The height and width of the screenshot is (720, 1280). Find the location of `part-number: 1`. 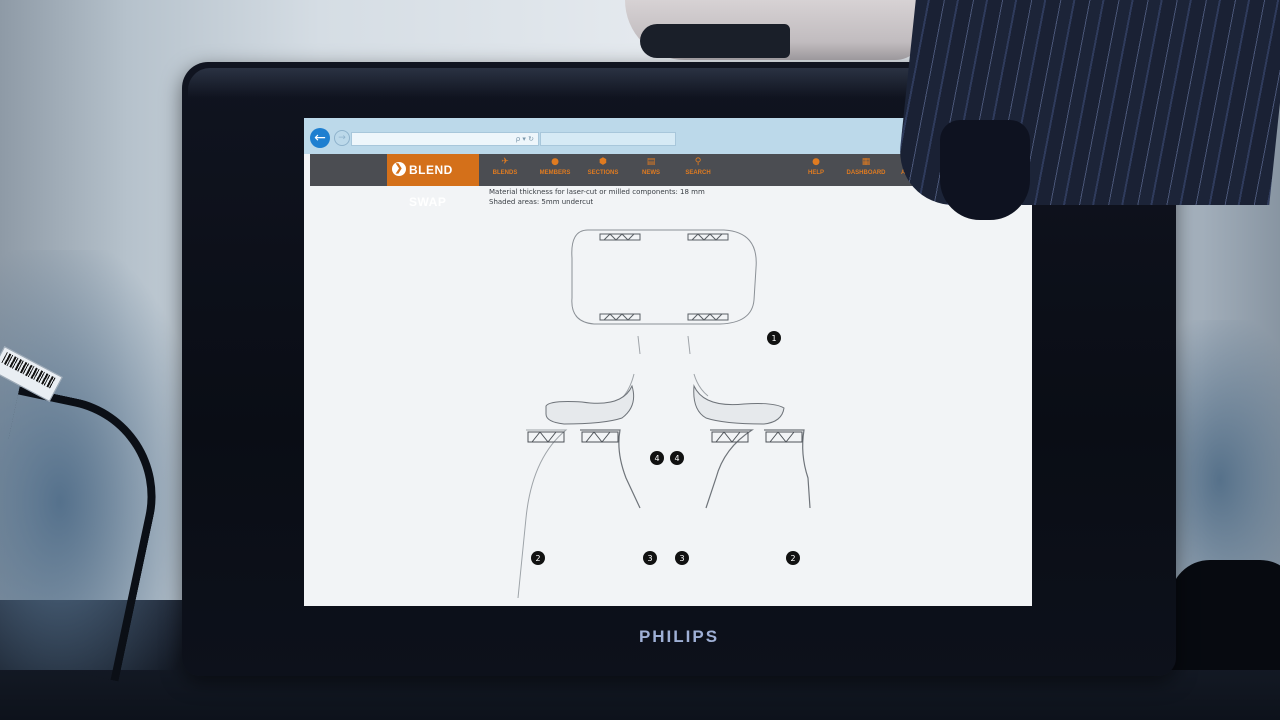

part-number: 1 is located at coordinates (773, 338).